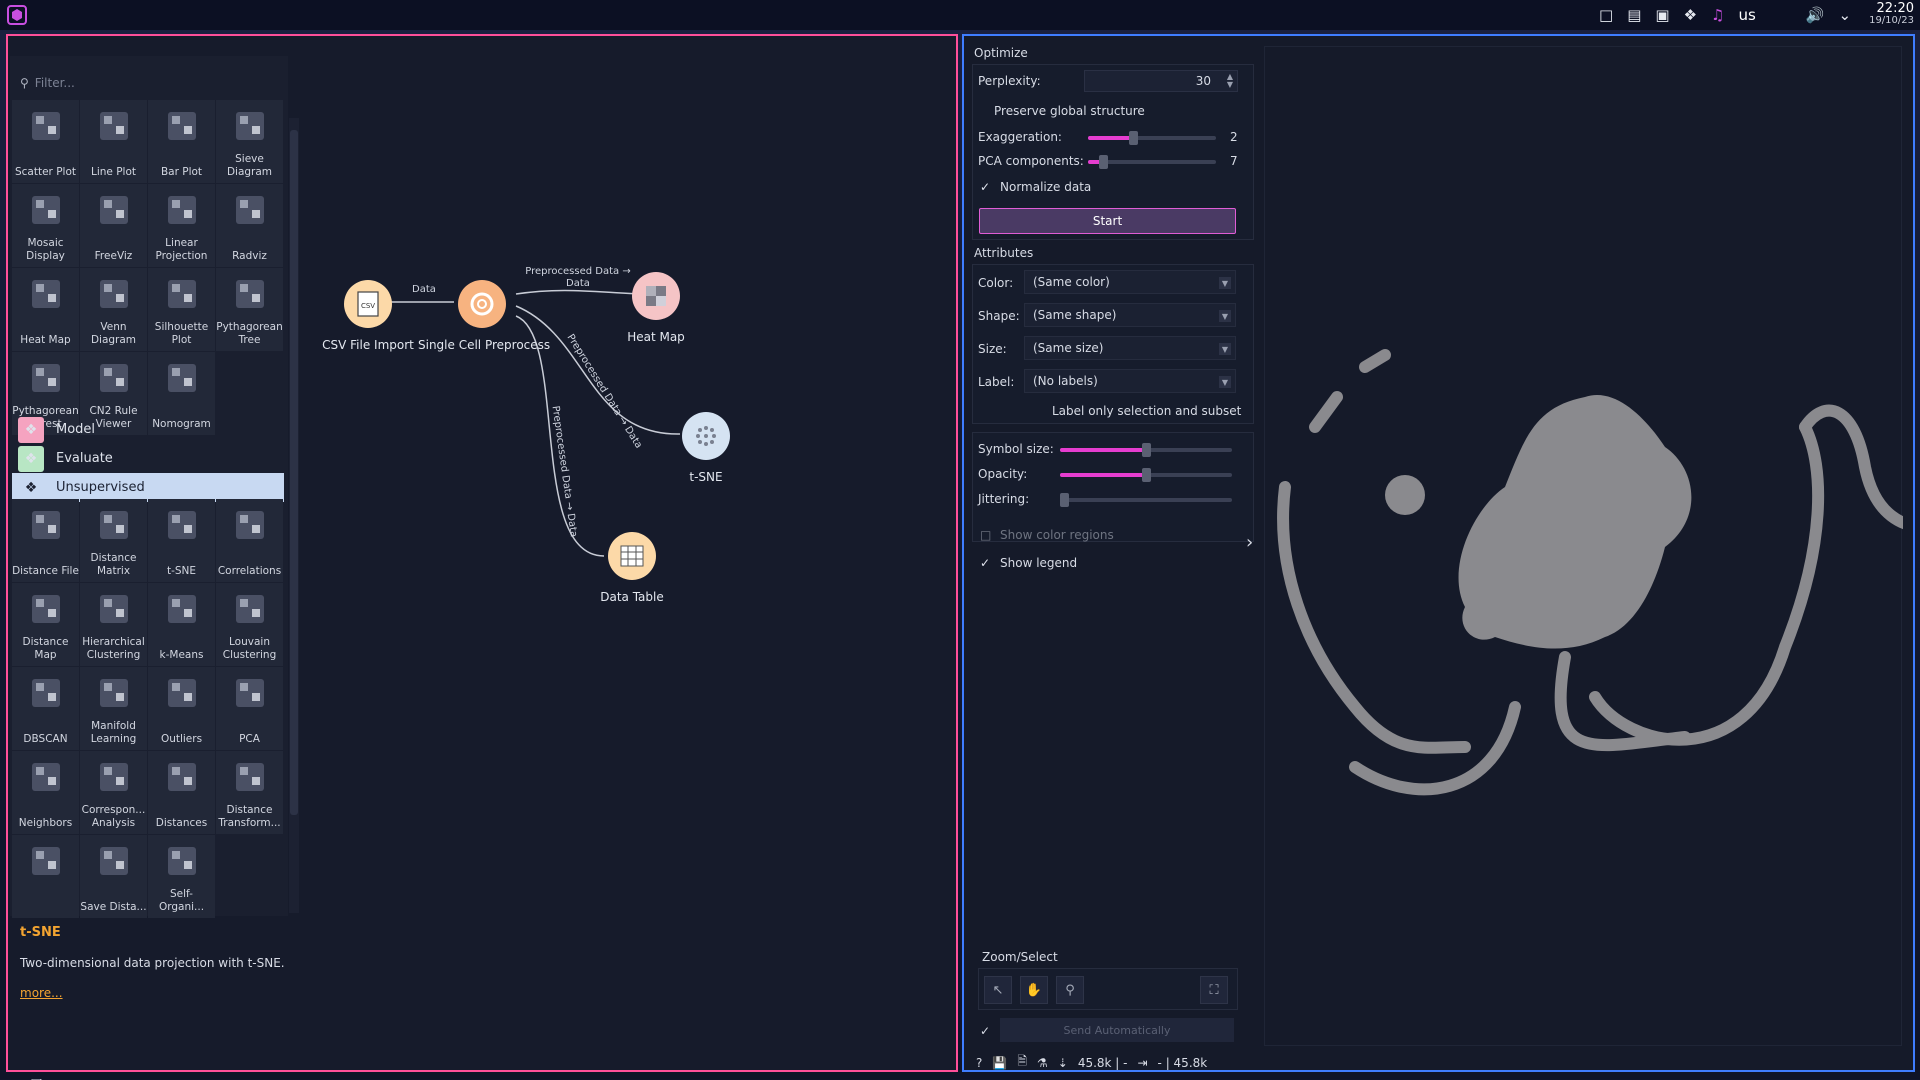 This screenshot has height=1080, width=1920. Describe the element at coordinates (1108, 989) in the screenshot. I see `zoom-box` at that location.